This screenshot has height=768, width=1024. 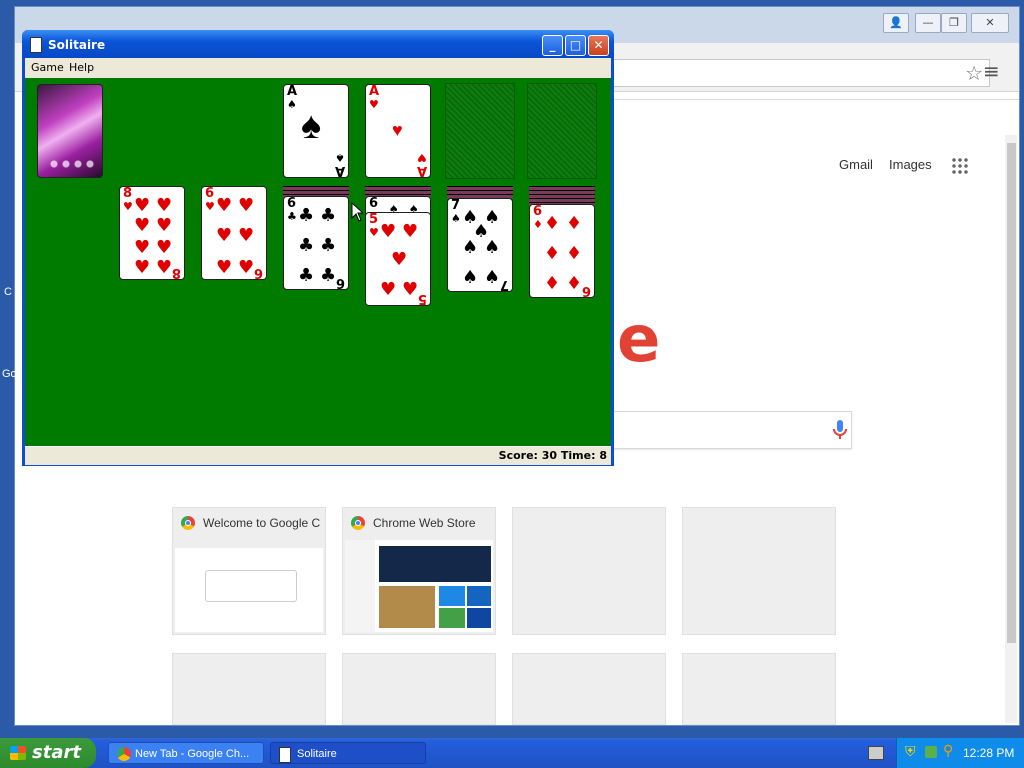 What do you see at coordinates (398, 259) in the screenshot?
I see `tableau-card: 5 ♥ ♥ ♥ ♥ ♥ ♥ 5` at bounding box center [398, 259].